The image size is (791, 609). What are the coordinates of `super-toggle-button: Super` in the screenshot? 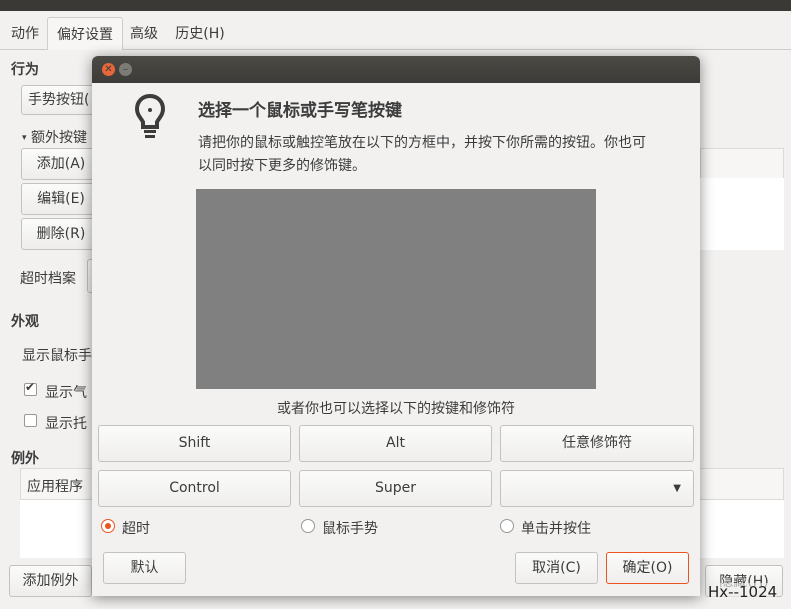 It's located at (395, 488).